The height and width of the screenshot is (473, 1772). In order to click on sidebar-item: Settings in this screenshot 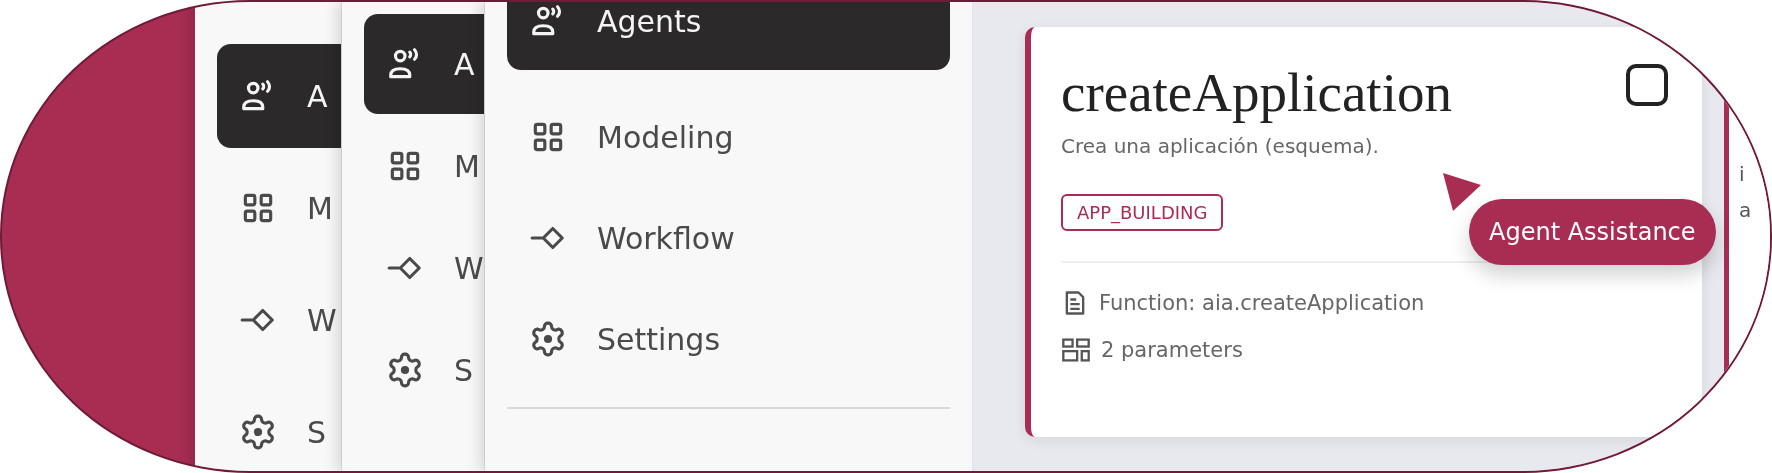, I will do `click(728, 339)`.